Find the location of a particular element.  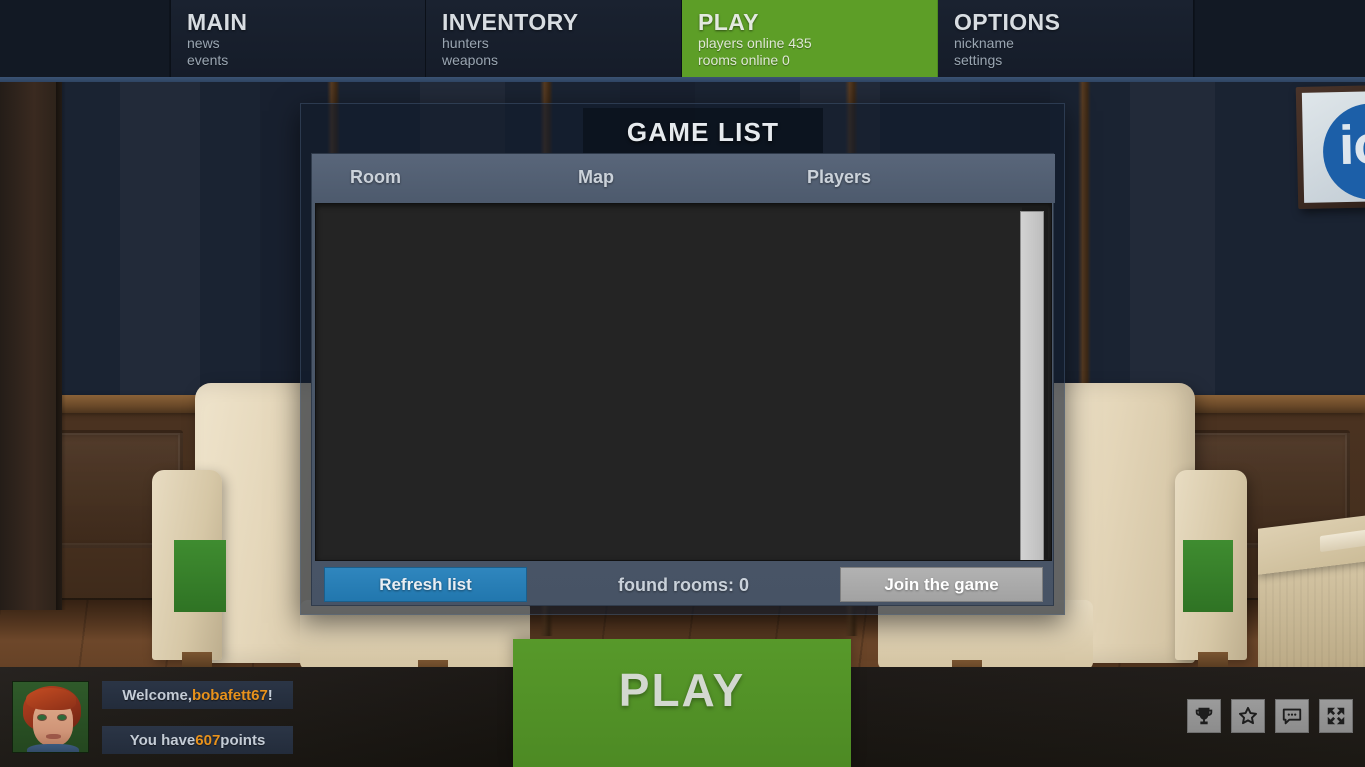

avatar-eye-left is located at coordinates (42, 717).